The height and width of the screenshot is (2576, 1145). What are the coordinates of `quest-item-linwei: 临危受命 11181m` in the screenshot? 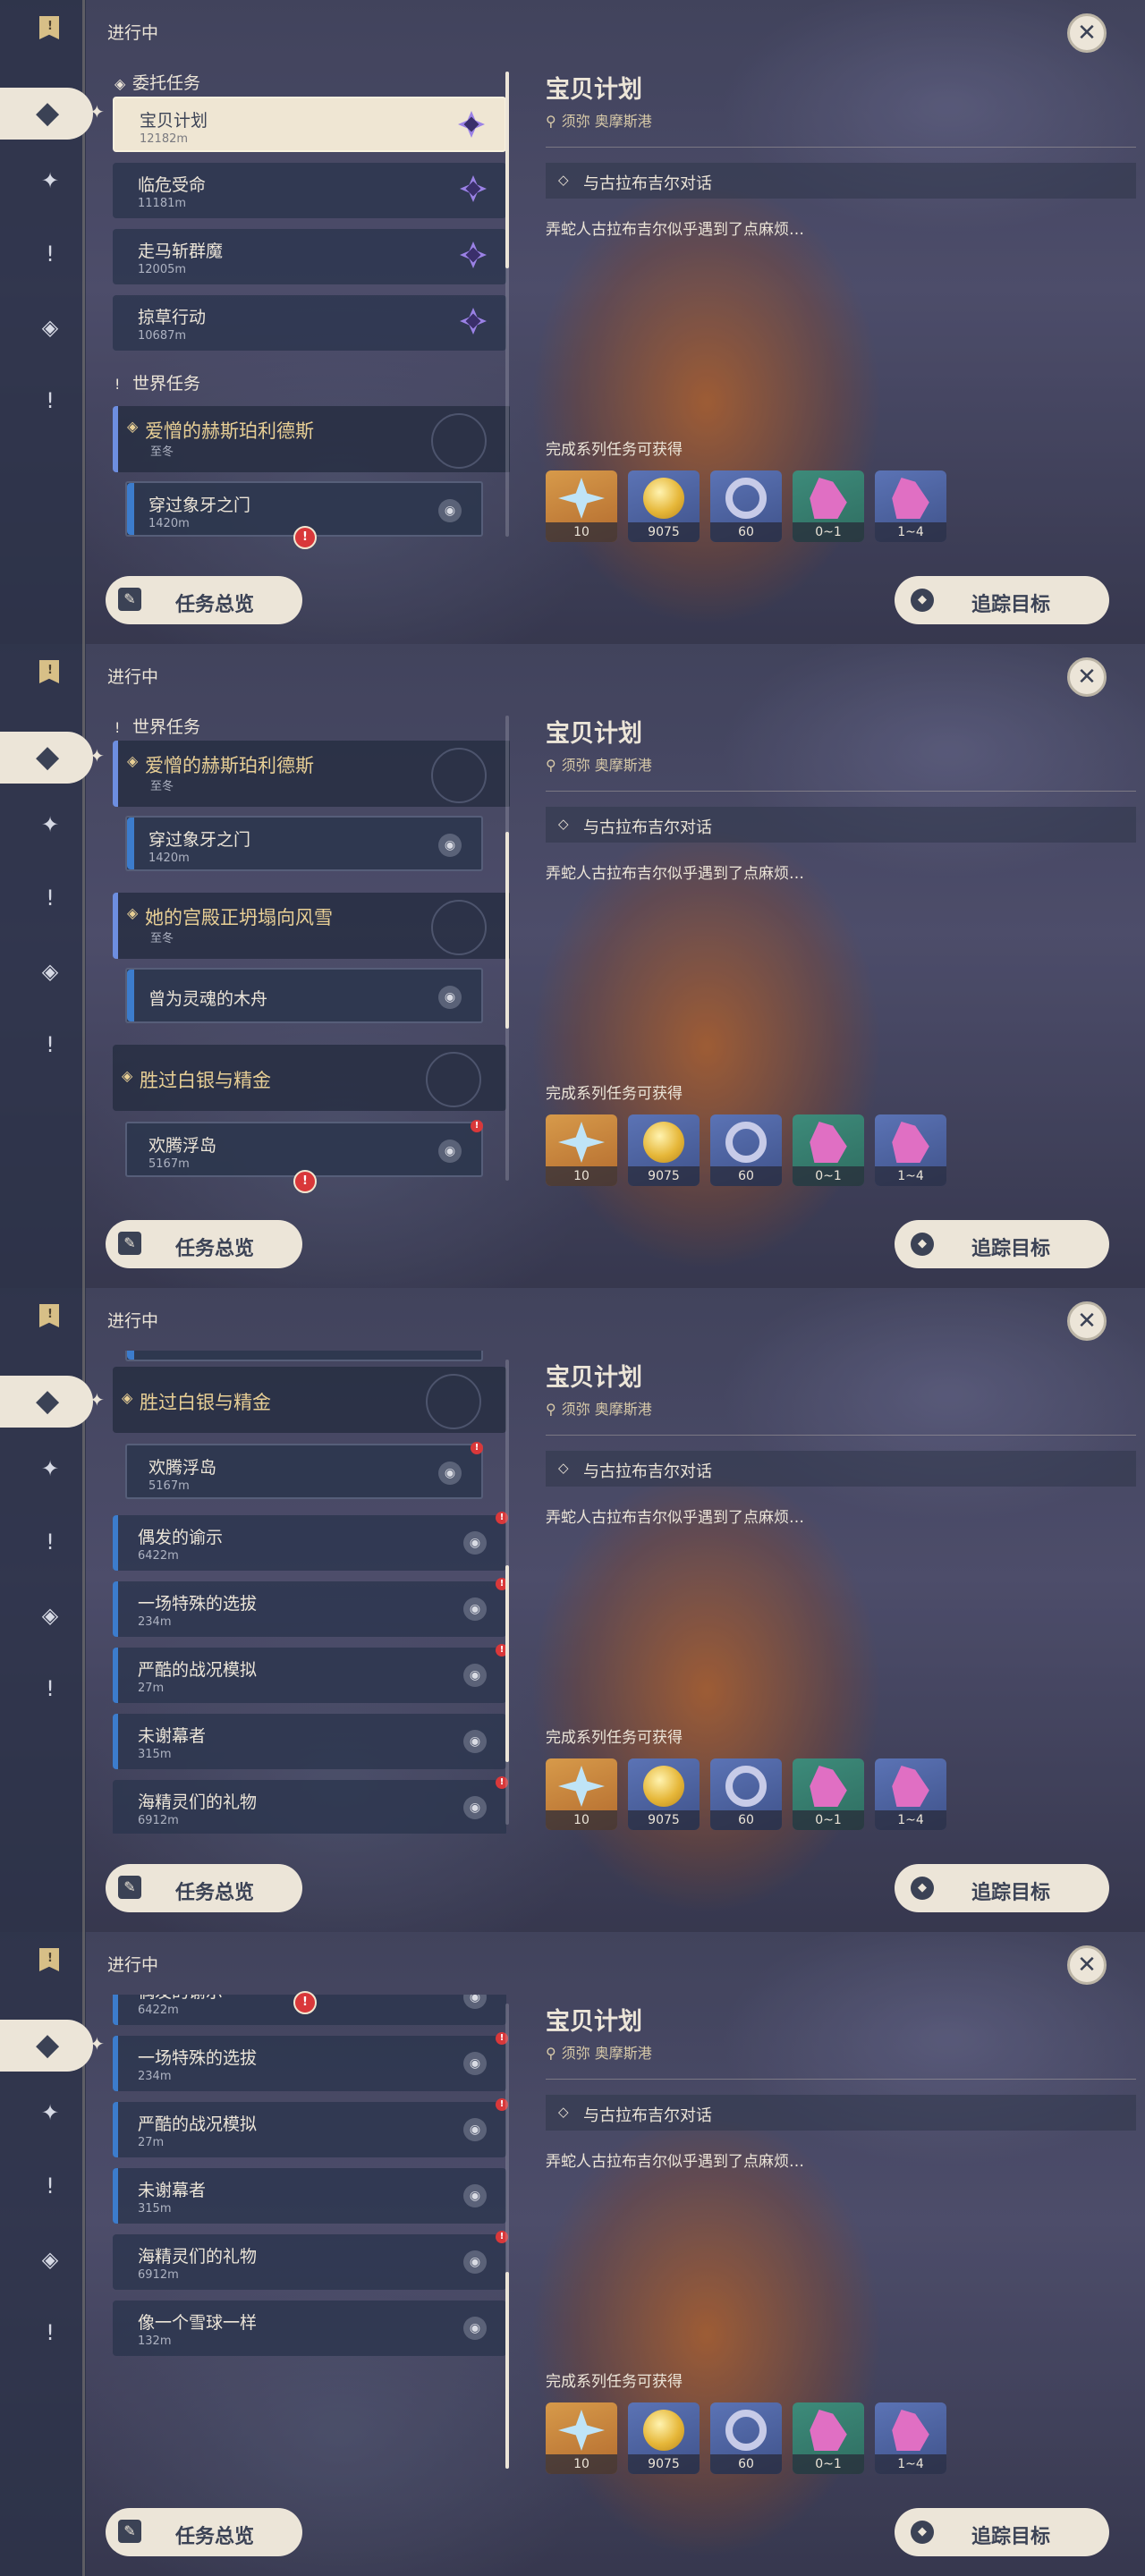 It's located at (309, 190).